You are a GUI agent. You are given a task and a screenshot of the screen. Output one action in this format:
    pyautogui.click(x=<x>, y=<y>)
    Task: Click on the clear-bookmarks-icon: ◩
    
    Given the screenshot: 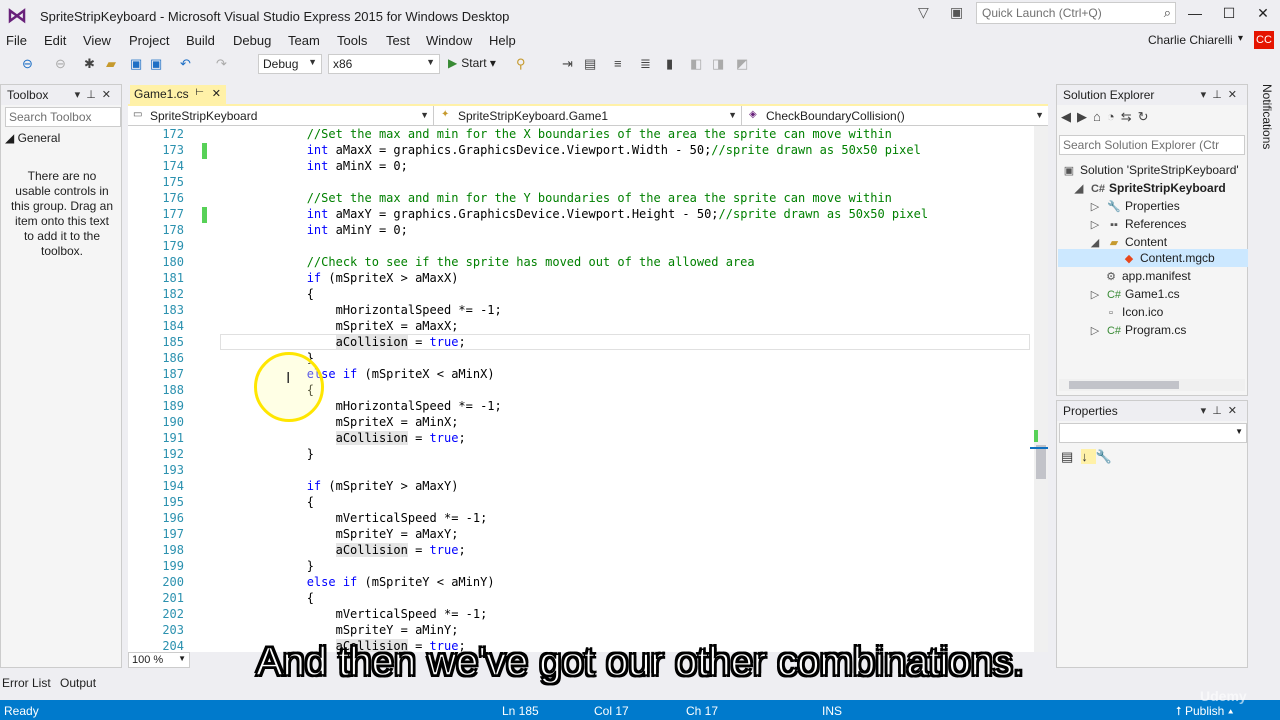 What is the action you would take?
    pyautogui.click(x=742, y=64)
    